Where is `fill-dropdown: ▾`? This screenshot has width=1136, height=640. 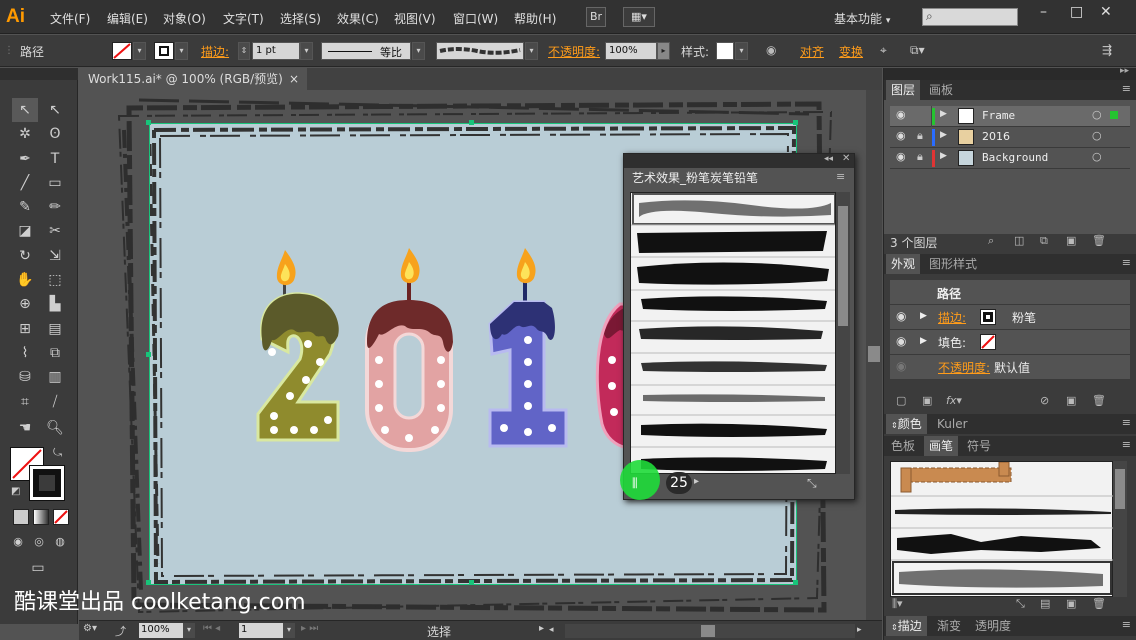
fill-dropdown: ▾ is located at coordinates (139, 51).